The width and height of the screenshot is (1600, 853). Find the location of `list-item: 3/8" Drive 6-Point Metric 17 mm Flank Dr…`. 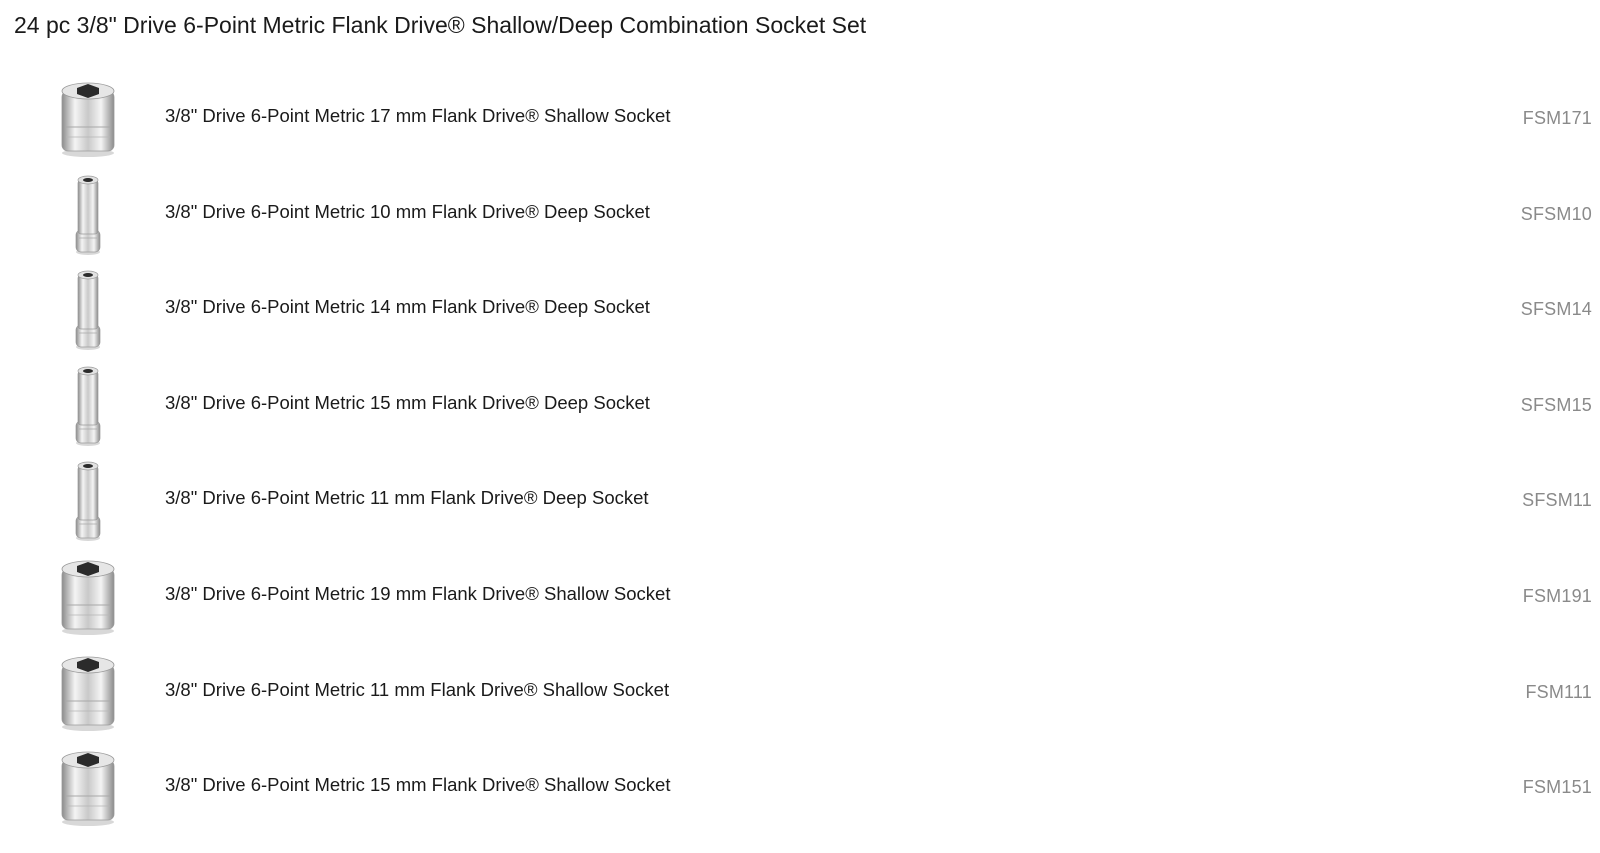

list-item: 3/8" Drive 6-Point Metric 17 mm Flank Dr… is located at coordinates (800, 119).